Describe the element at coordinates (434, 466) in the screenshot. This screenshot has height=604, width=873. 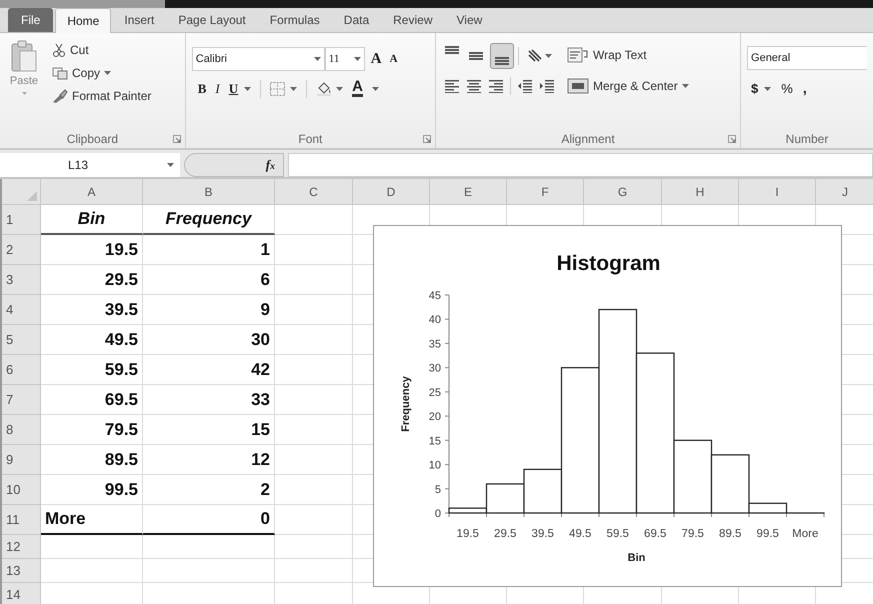
I see `y-tick-label: 10` at that location.